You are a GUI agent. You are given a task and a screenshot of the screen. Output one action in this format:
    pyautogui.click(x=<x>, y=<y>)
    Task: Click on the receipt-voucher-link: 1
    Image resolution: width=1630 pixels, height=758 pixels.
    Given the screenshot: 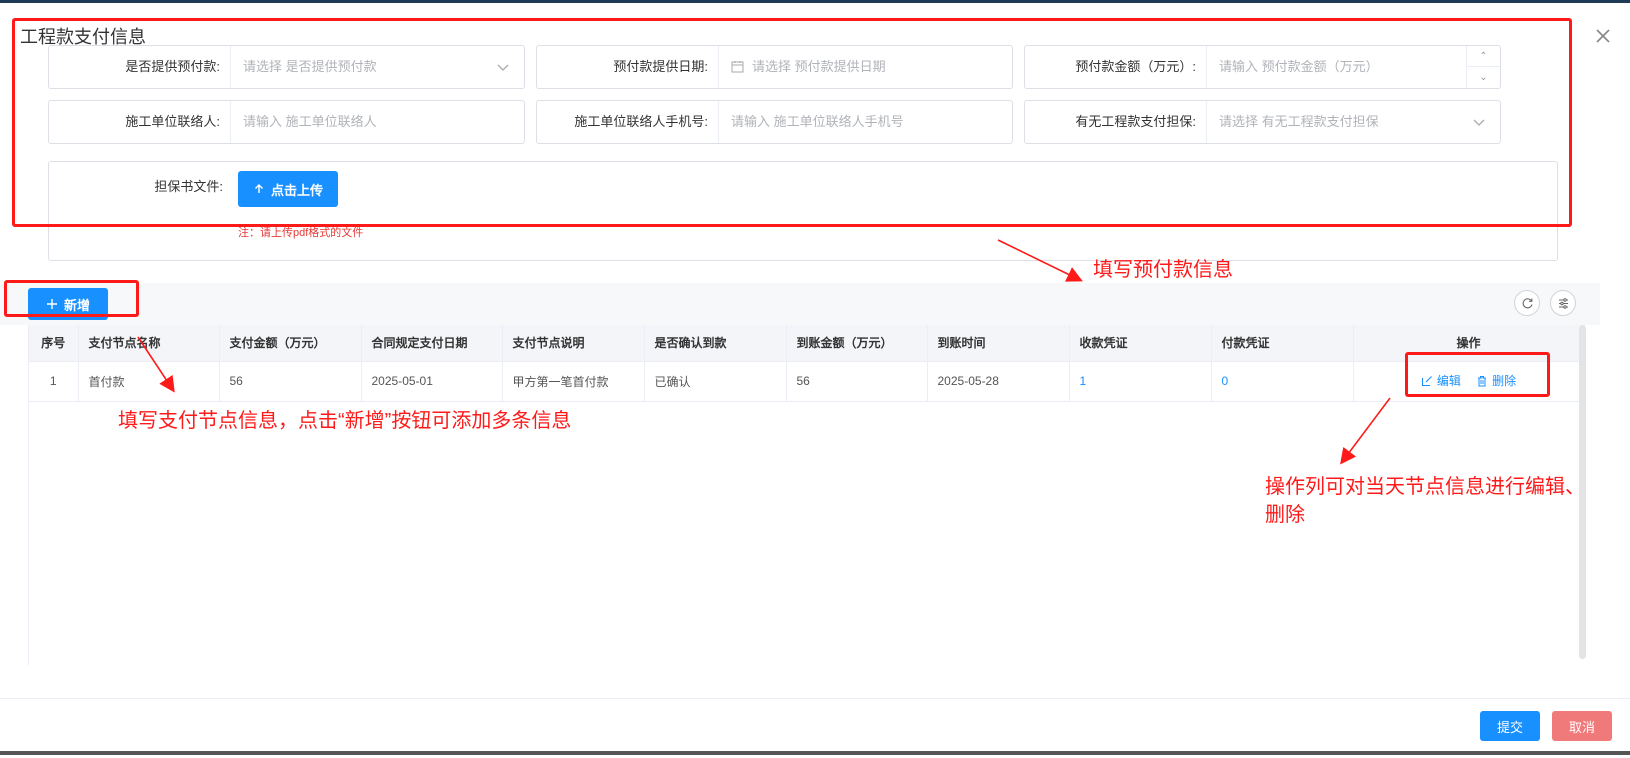 What is the action you would take?
    pyautogui.click(x=1140, y=381)
    